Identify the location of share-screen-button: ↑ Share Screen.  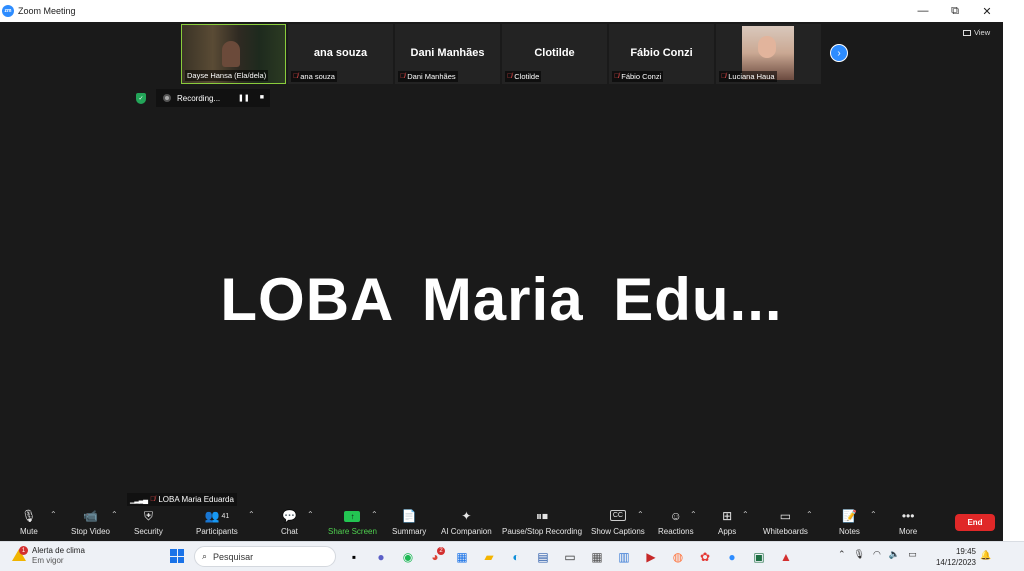
(352, 522).